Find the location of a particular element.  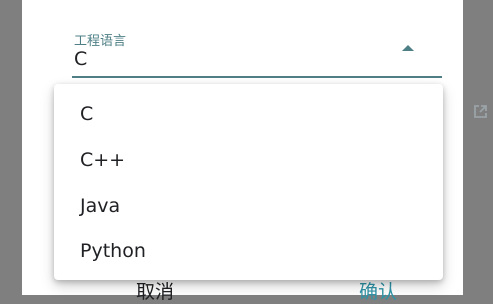

field-underline is located at coordinates (257, 77).